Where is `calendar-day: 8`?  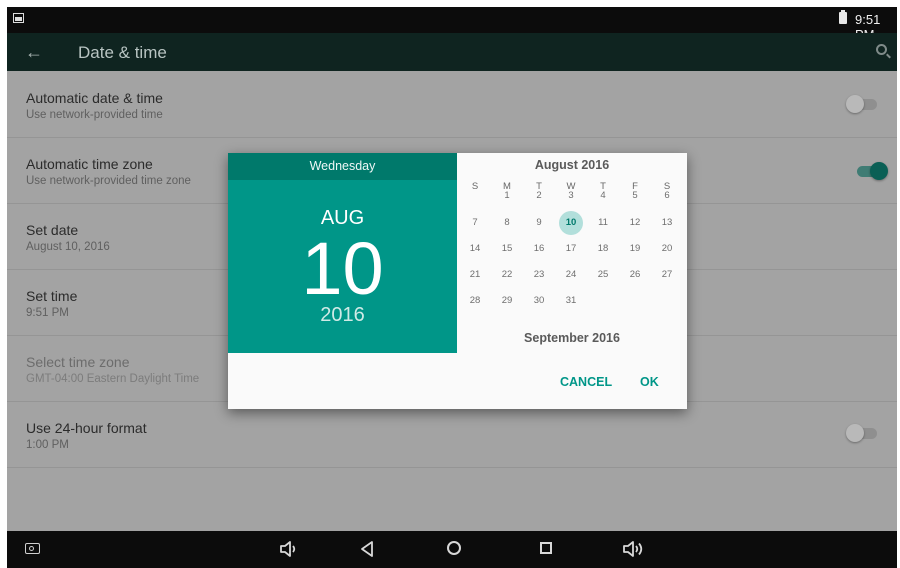
calendar-day: 8 is located at coordinates (507, 223).